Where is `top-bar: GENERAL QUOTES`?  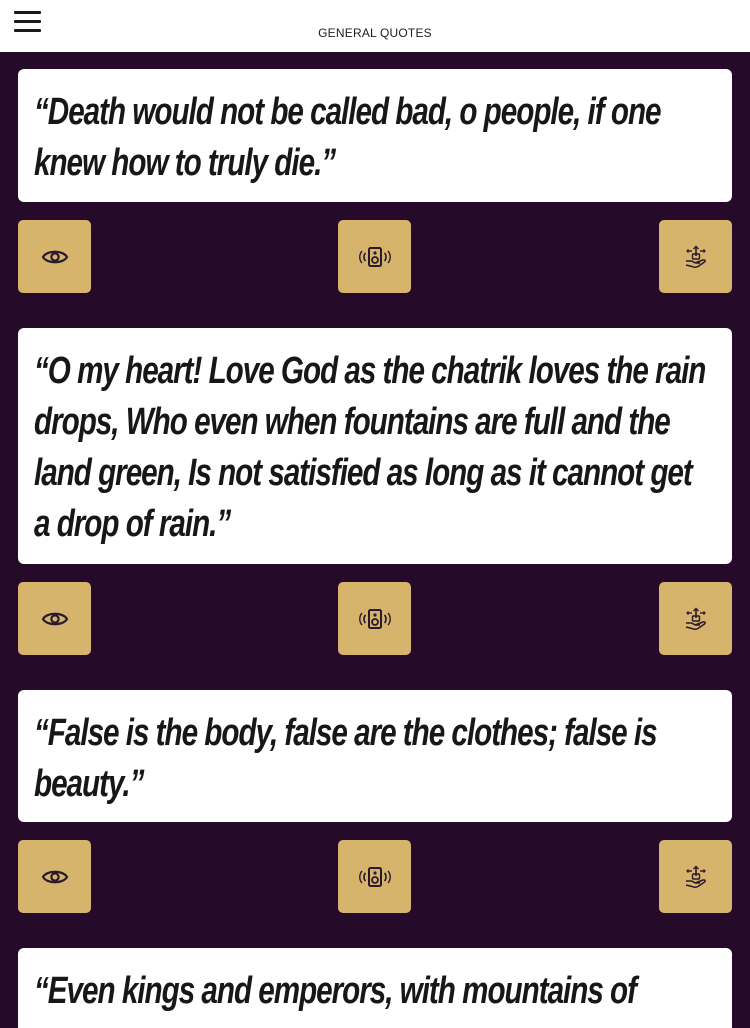
top-bar: GENERAL QUOTES is located at coordinates (375, 26).